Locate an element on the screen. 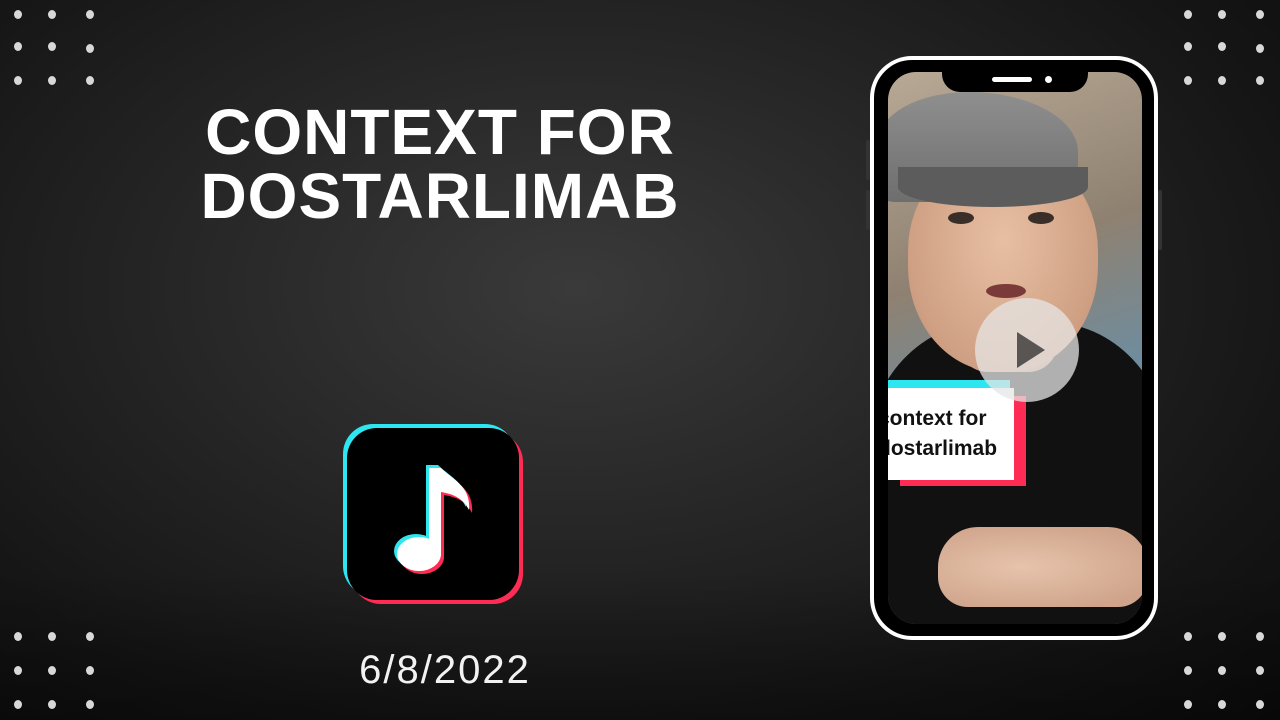  dot-cluster-bottom-left is located at coordinates (57, 670).